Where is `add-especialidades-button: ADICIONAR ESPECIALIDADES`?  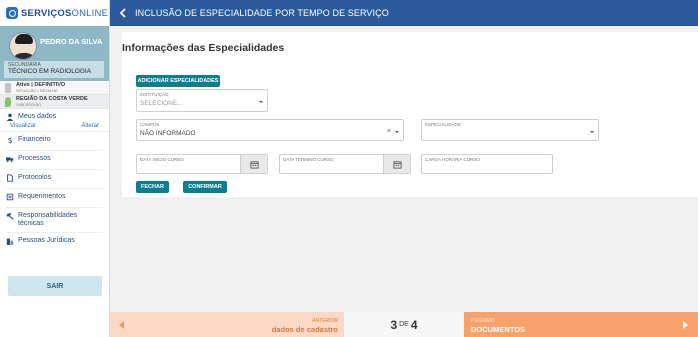
add-especialidades-button: ADICIONAR ESPECIALIDADES is located at coordinates (178, 81).